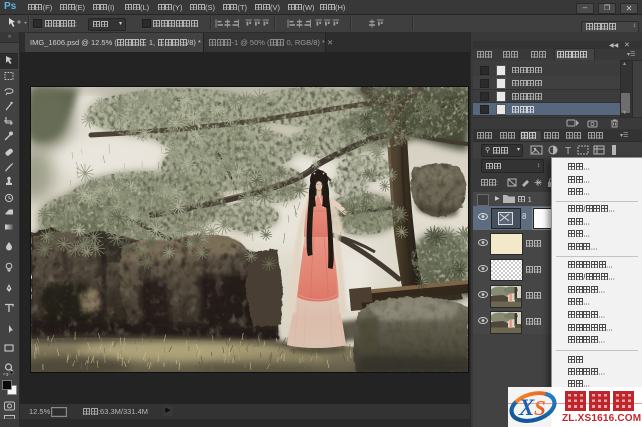  What do you see at coordinates (568, 151) in the screenshot?
I see `svg-text: T` at bounding box center [568, 151].